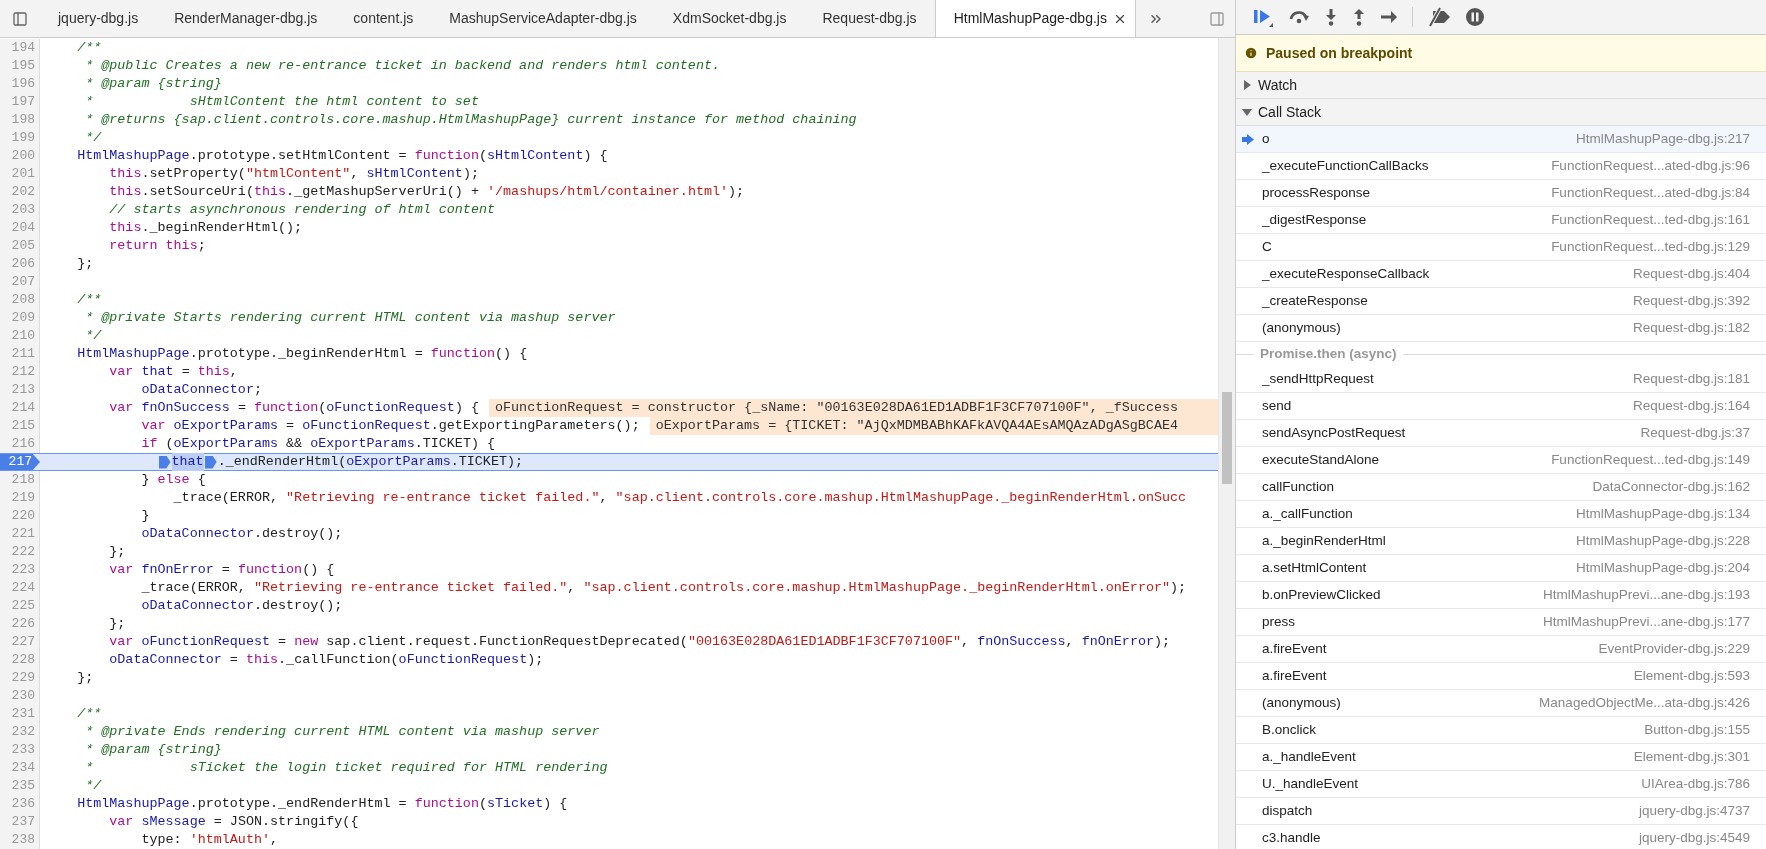 Image resolution: width=1766 pixels, height=849 pixels. I want to click on breakpoint-line-number: 217, so click(20, 462).